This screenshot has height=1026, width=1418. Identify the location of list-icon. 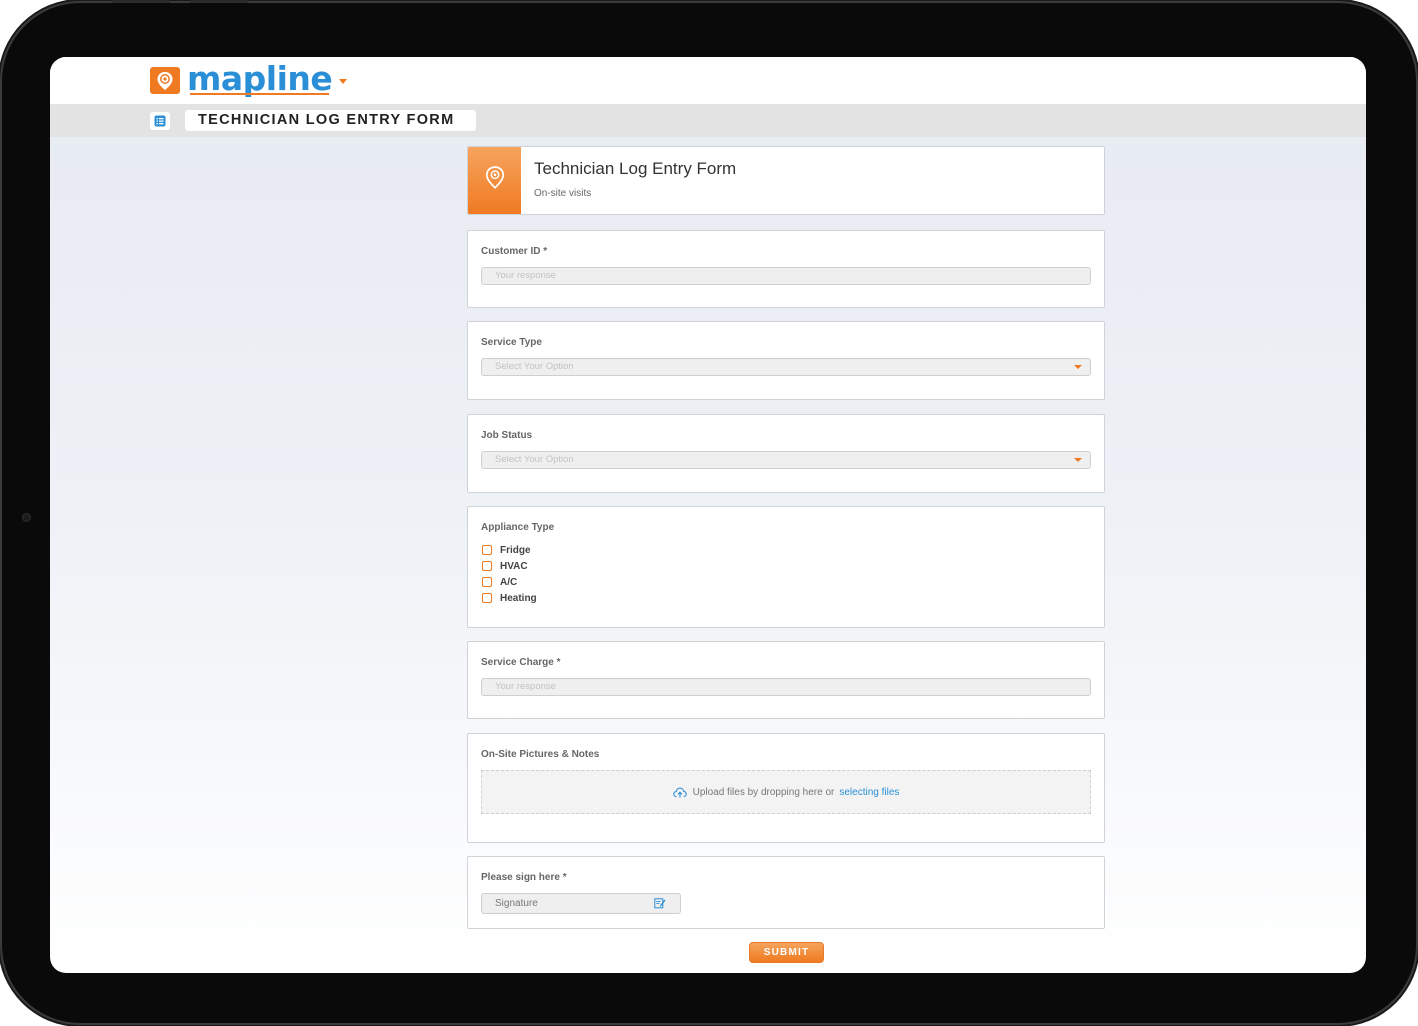
(160, 121).